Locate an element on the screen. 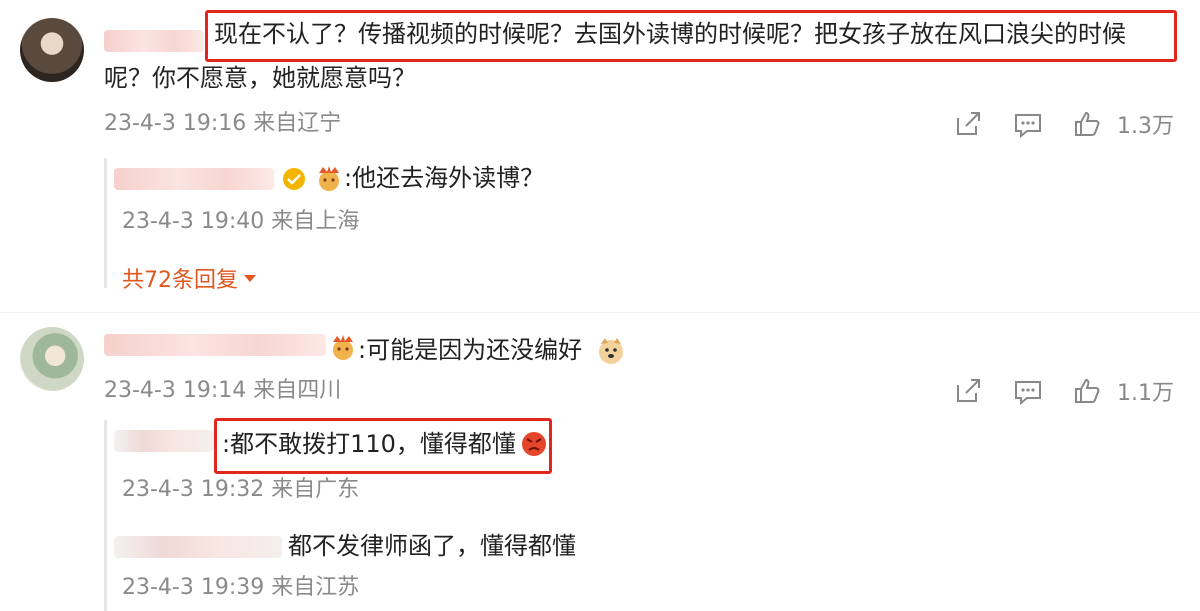  more-replies-link: 共72条回复 is located at coordinates (190, 278).